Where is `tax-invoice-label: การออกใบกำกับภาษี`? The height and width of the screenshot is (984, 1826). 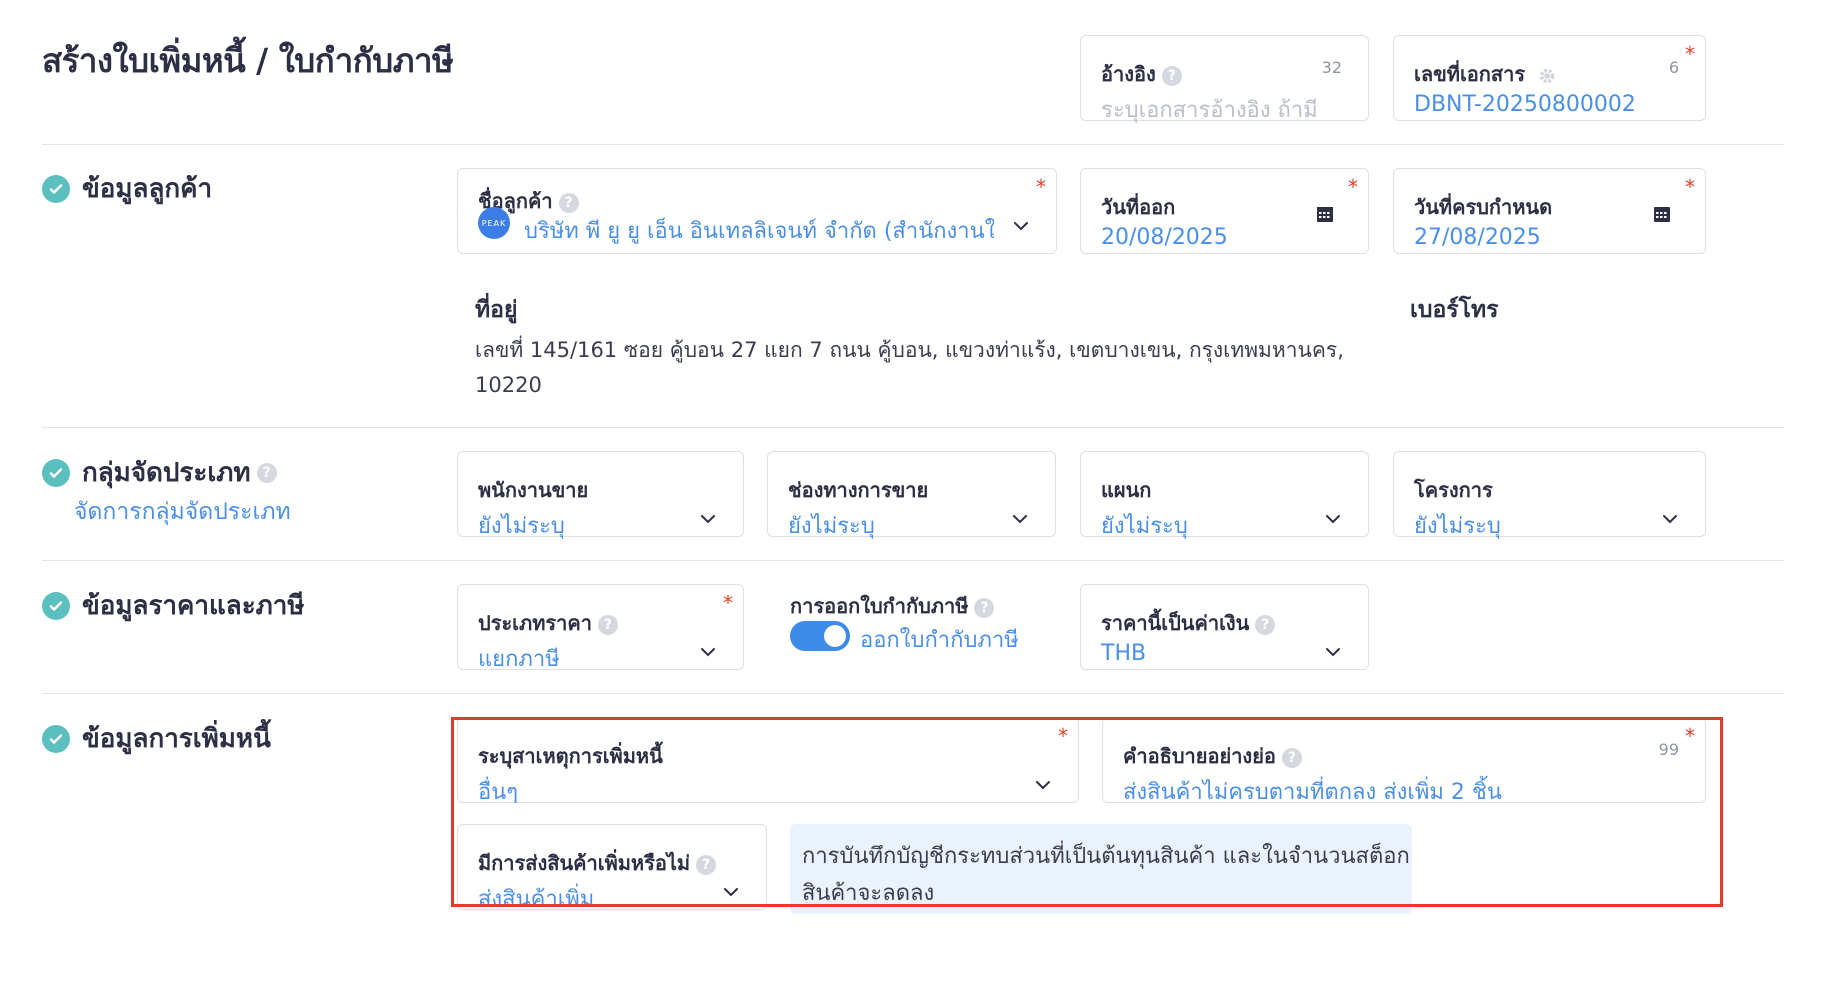
tax-invoice-label: การออกใบกำกับภาษี is located at coordinates (879, 606).